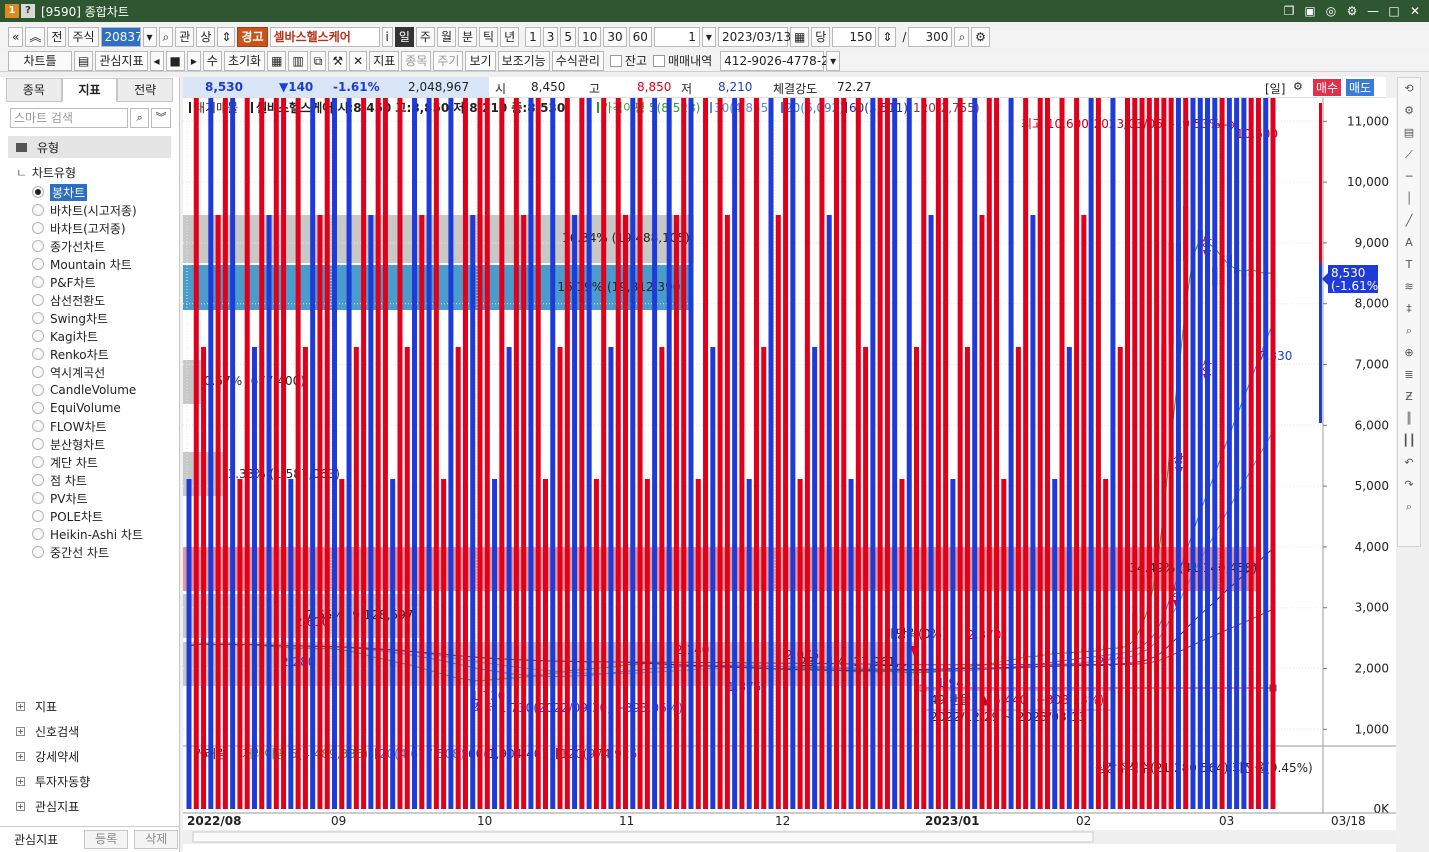 This screenshot has width=1429, height=852. I want to click on horizontal-line-icon: ─, so click(1409, 177).